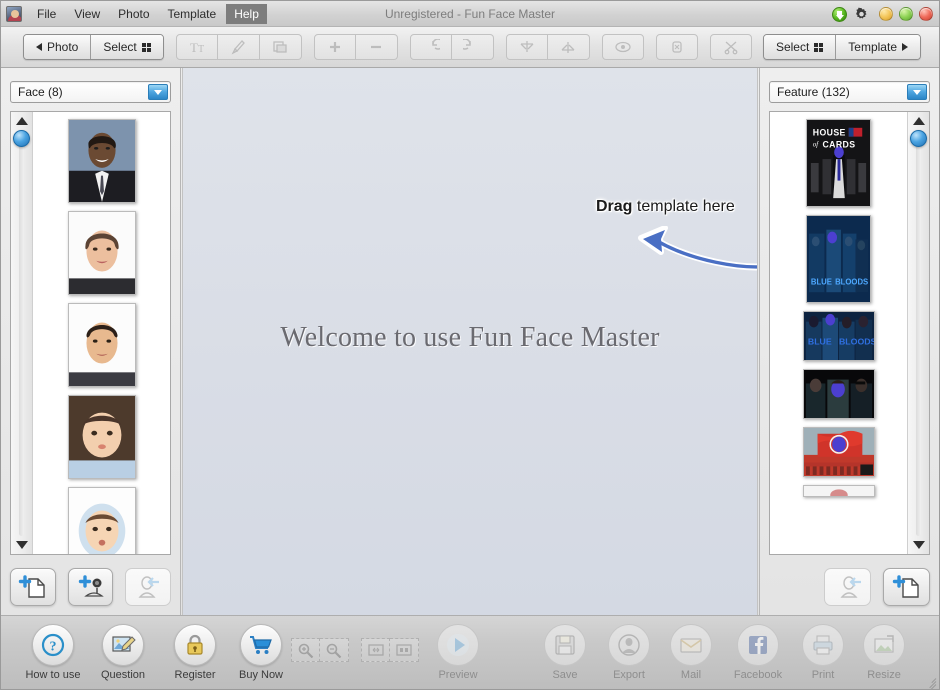  Describe the element at coordinates (691, 675) in the screenshot. I see `mail-label: Mail` at that location.